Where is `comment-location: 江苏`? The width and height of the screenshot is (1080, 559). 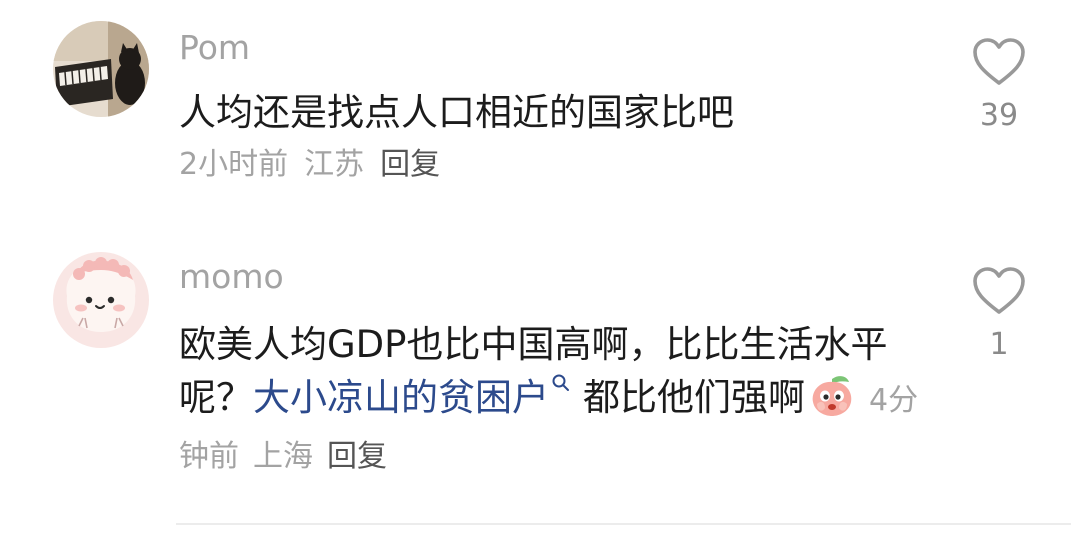
comment-location: 江苏 is located at coordinates (334, 164).